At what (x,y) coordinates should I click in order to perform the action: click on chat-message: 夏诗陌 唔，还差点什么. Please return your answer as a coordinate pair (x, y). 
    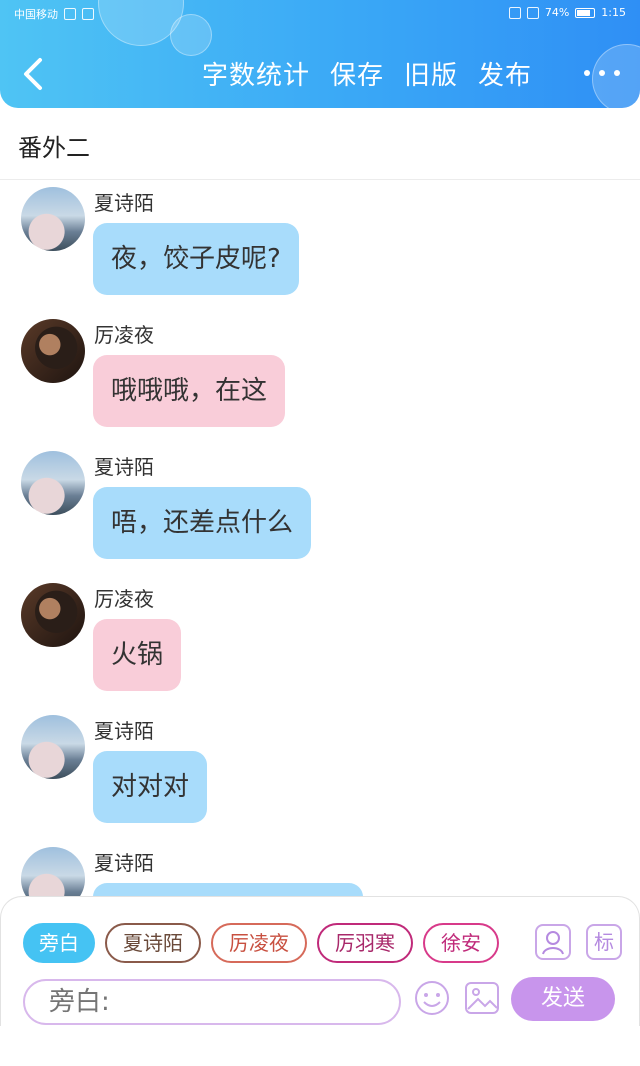
    Looking at the image, I should click on (320, 511).